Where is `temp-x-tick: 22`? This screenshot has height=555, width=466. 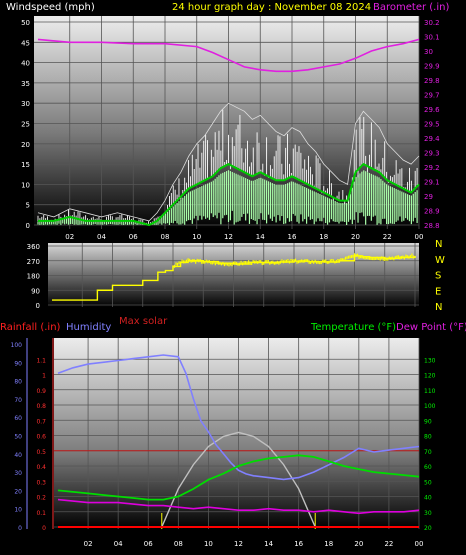 temp-x-tick: 22 is located at coordinates (388, 544).